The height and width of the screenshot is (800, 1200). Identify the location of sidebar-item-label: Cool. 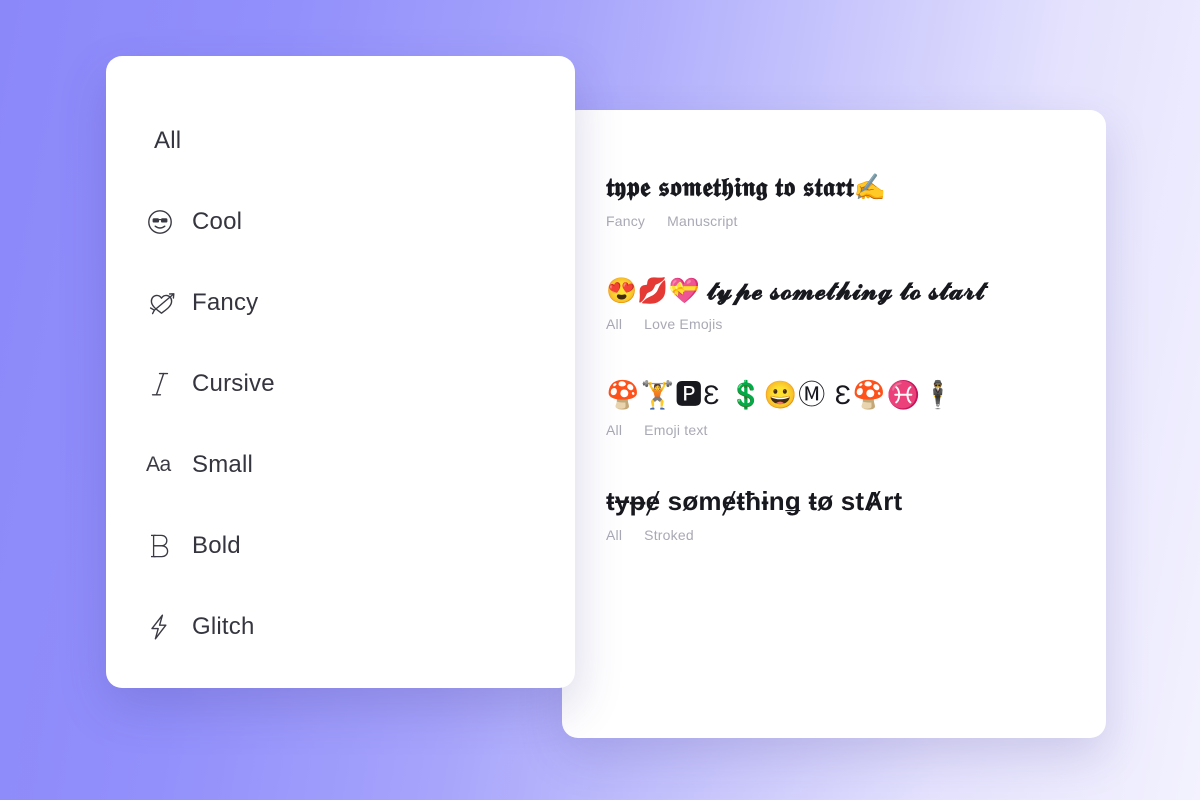
(217, 221).